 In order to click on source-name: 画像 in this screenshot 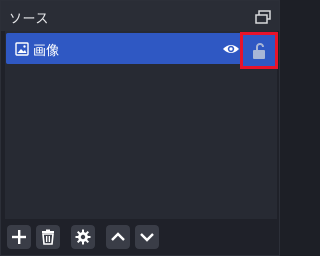, I will do `click(46, 51)`.